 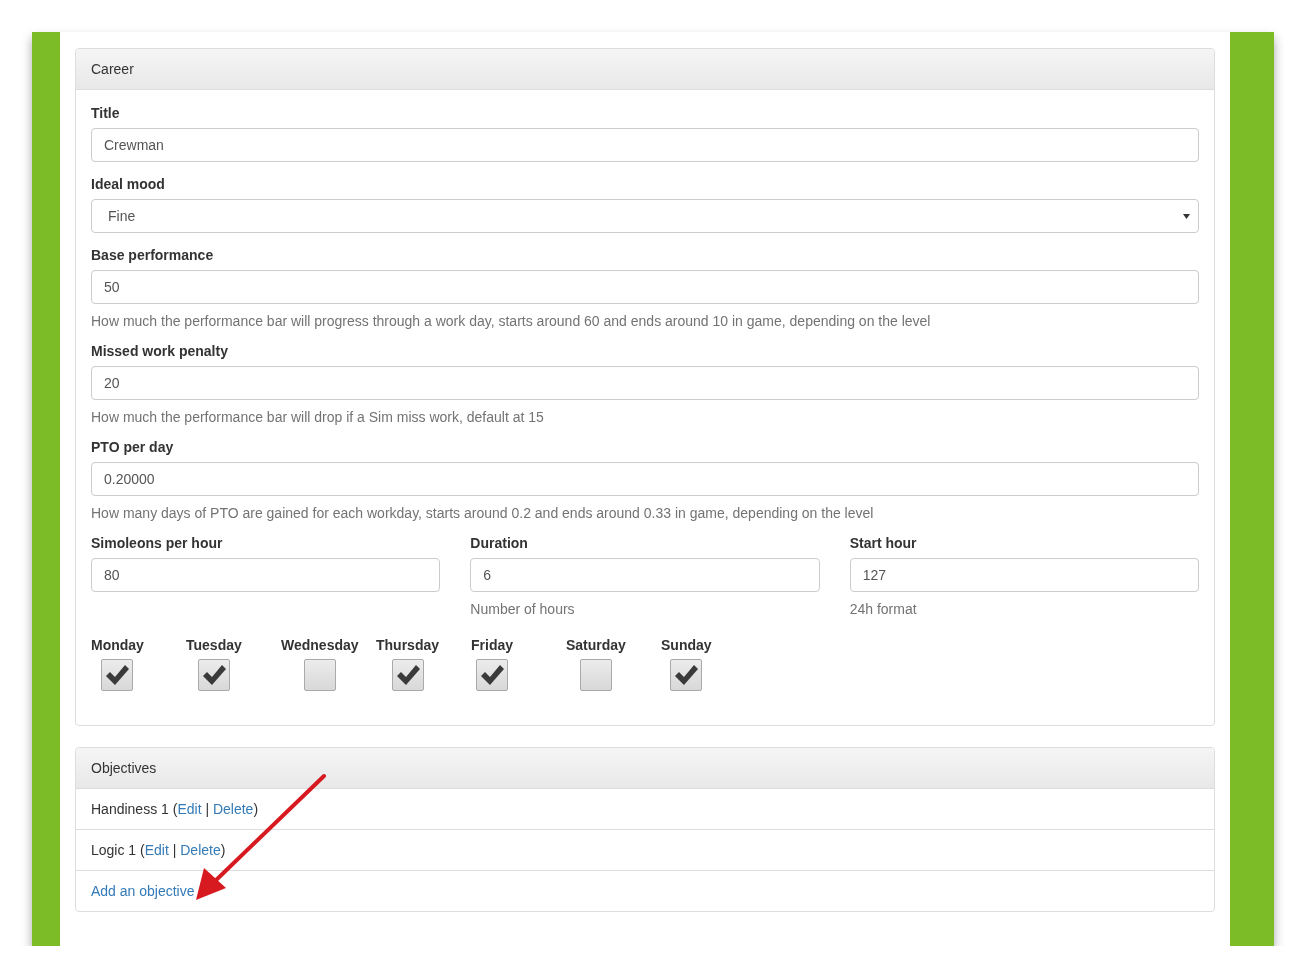 What do you see at coordinates (645, 479) in the screenshot?
I see `input-field: 0.20000` at bounding box center [645, 479].